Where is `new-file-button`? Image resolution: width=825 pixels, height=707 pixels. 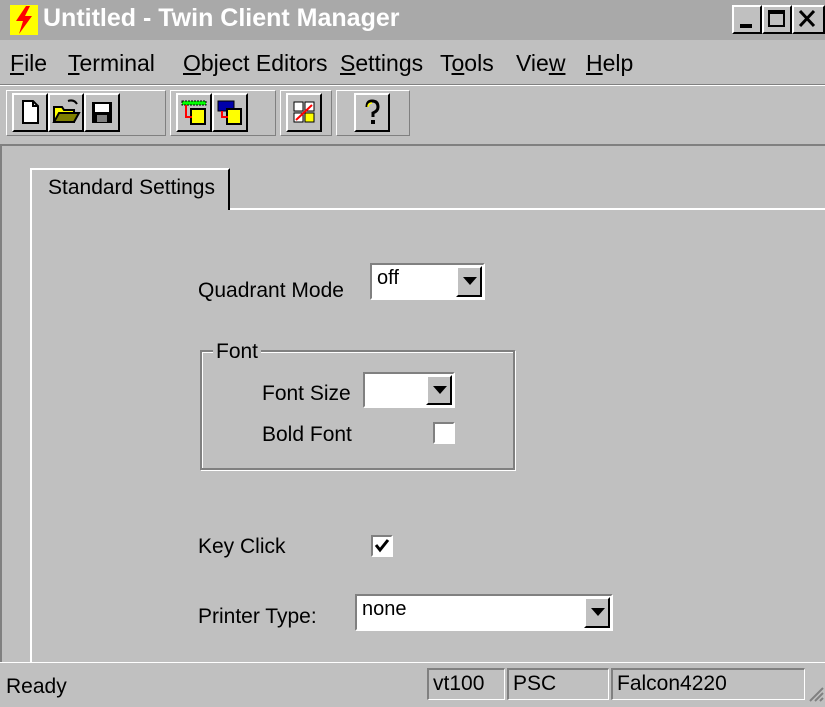 new-file-button is located at coordinates (30, 112).